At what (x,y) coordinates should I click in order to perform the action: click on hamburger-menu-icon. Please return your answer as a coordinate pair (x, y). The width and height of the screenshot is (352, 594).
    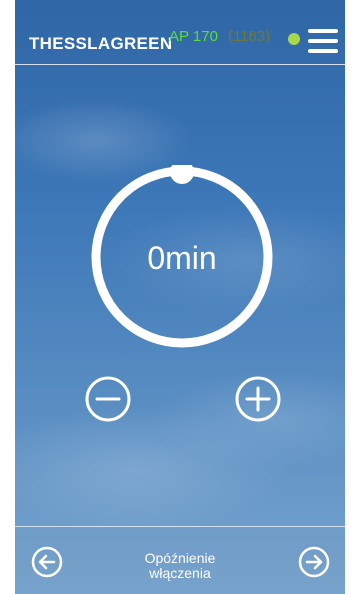
    Looking at the image, I should click on (323, 41).